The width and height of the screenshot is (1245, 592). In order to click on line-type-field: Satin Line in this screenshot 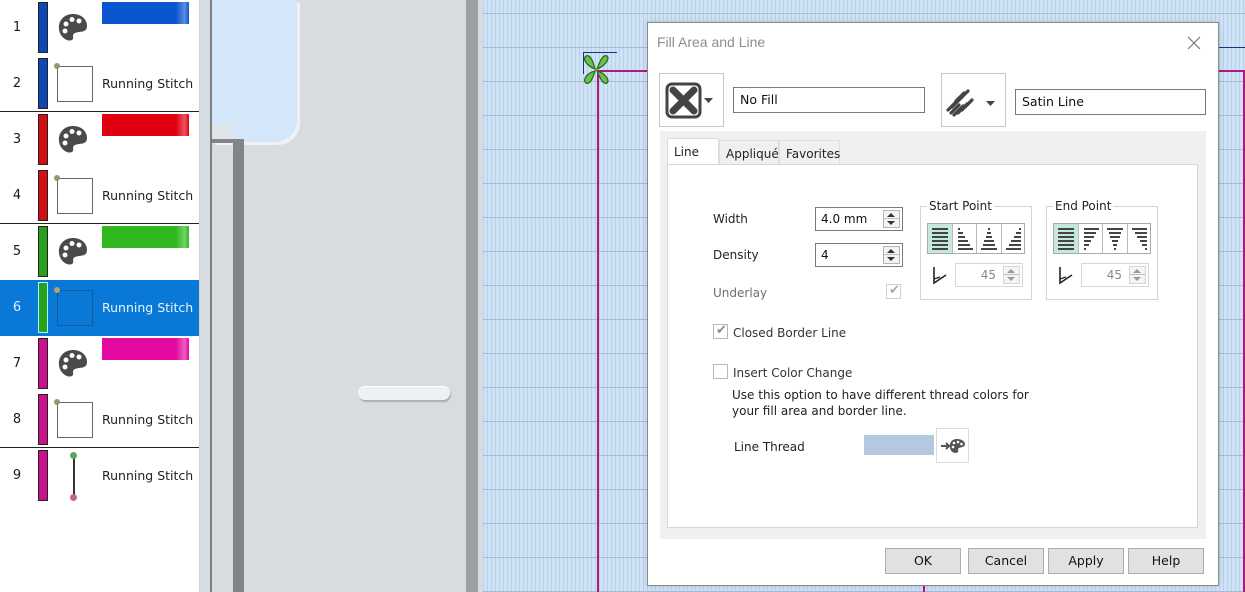, I will do `click(1110, 102)`.